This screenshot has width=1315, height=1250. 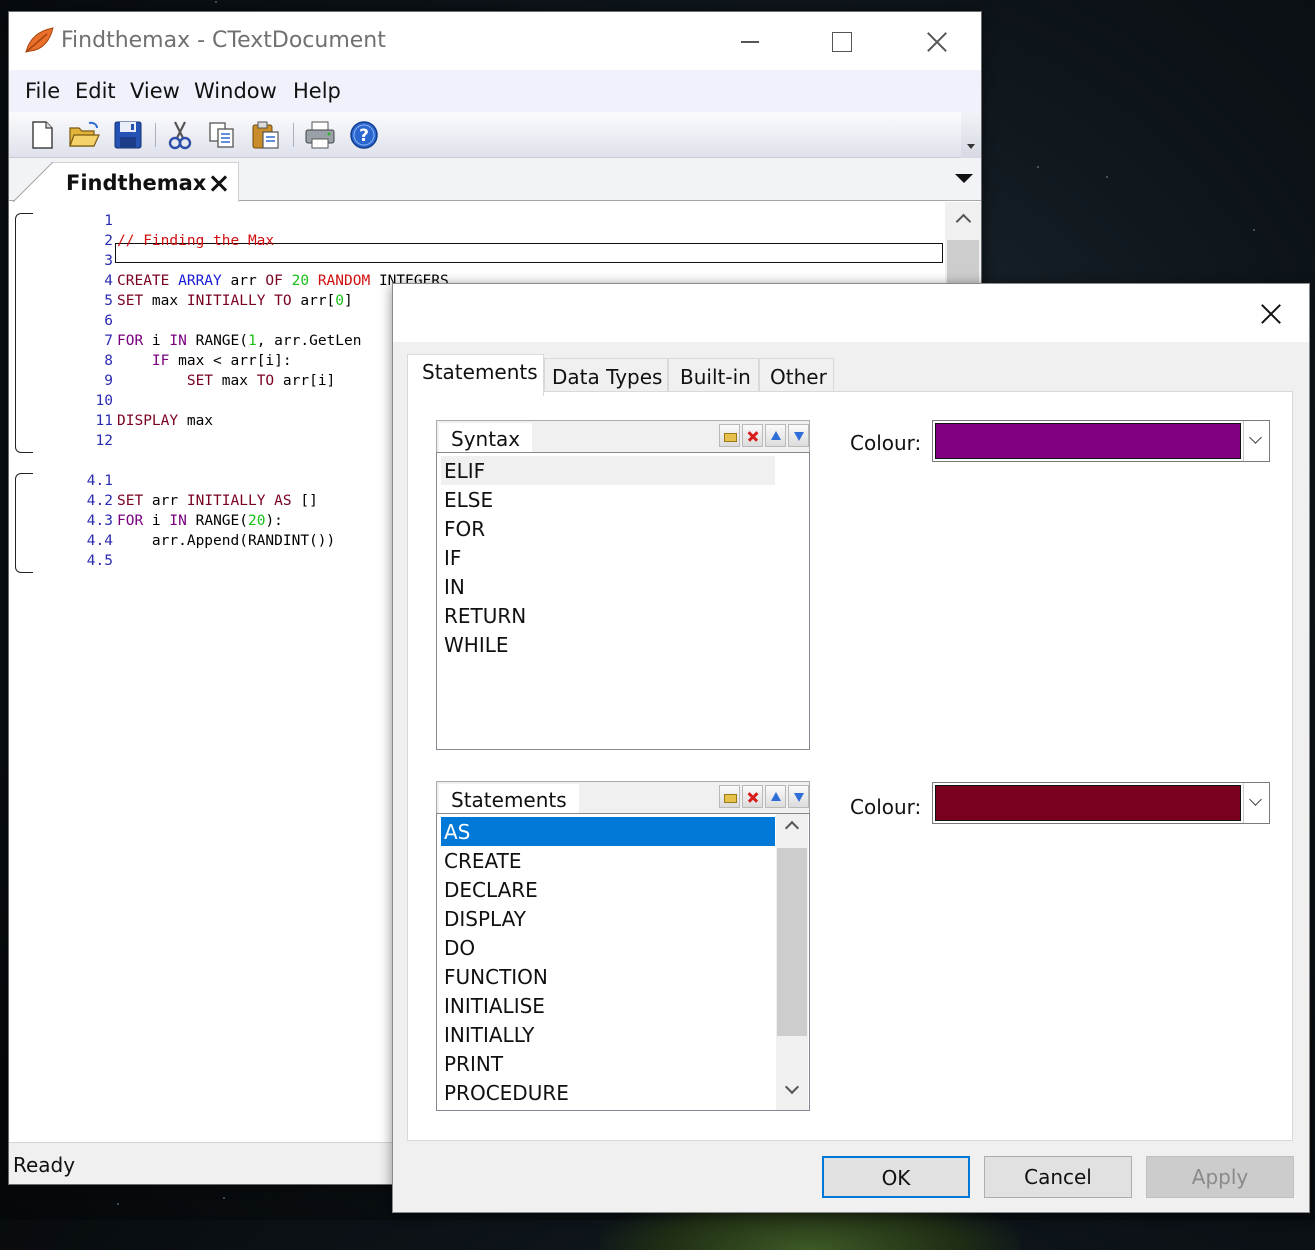 I want to click on line-number: 11, so click(x=104, y=421).